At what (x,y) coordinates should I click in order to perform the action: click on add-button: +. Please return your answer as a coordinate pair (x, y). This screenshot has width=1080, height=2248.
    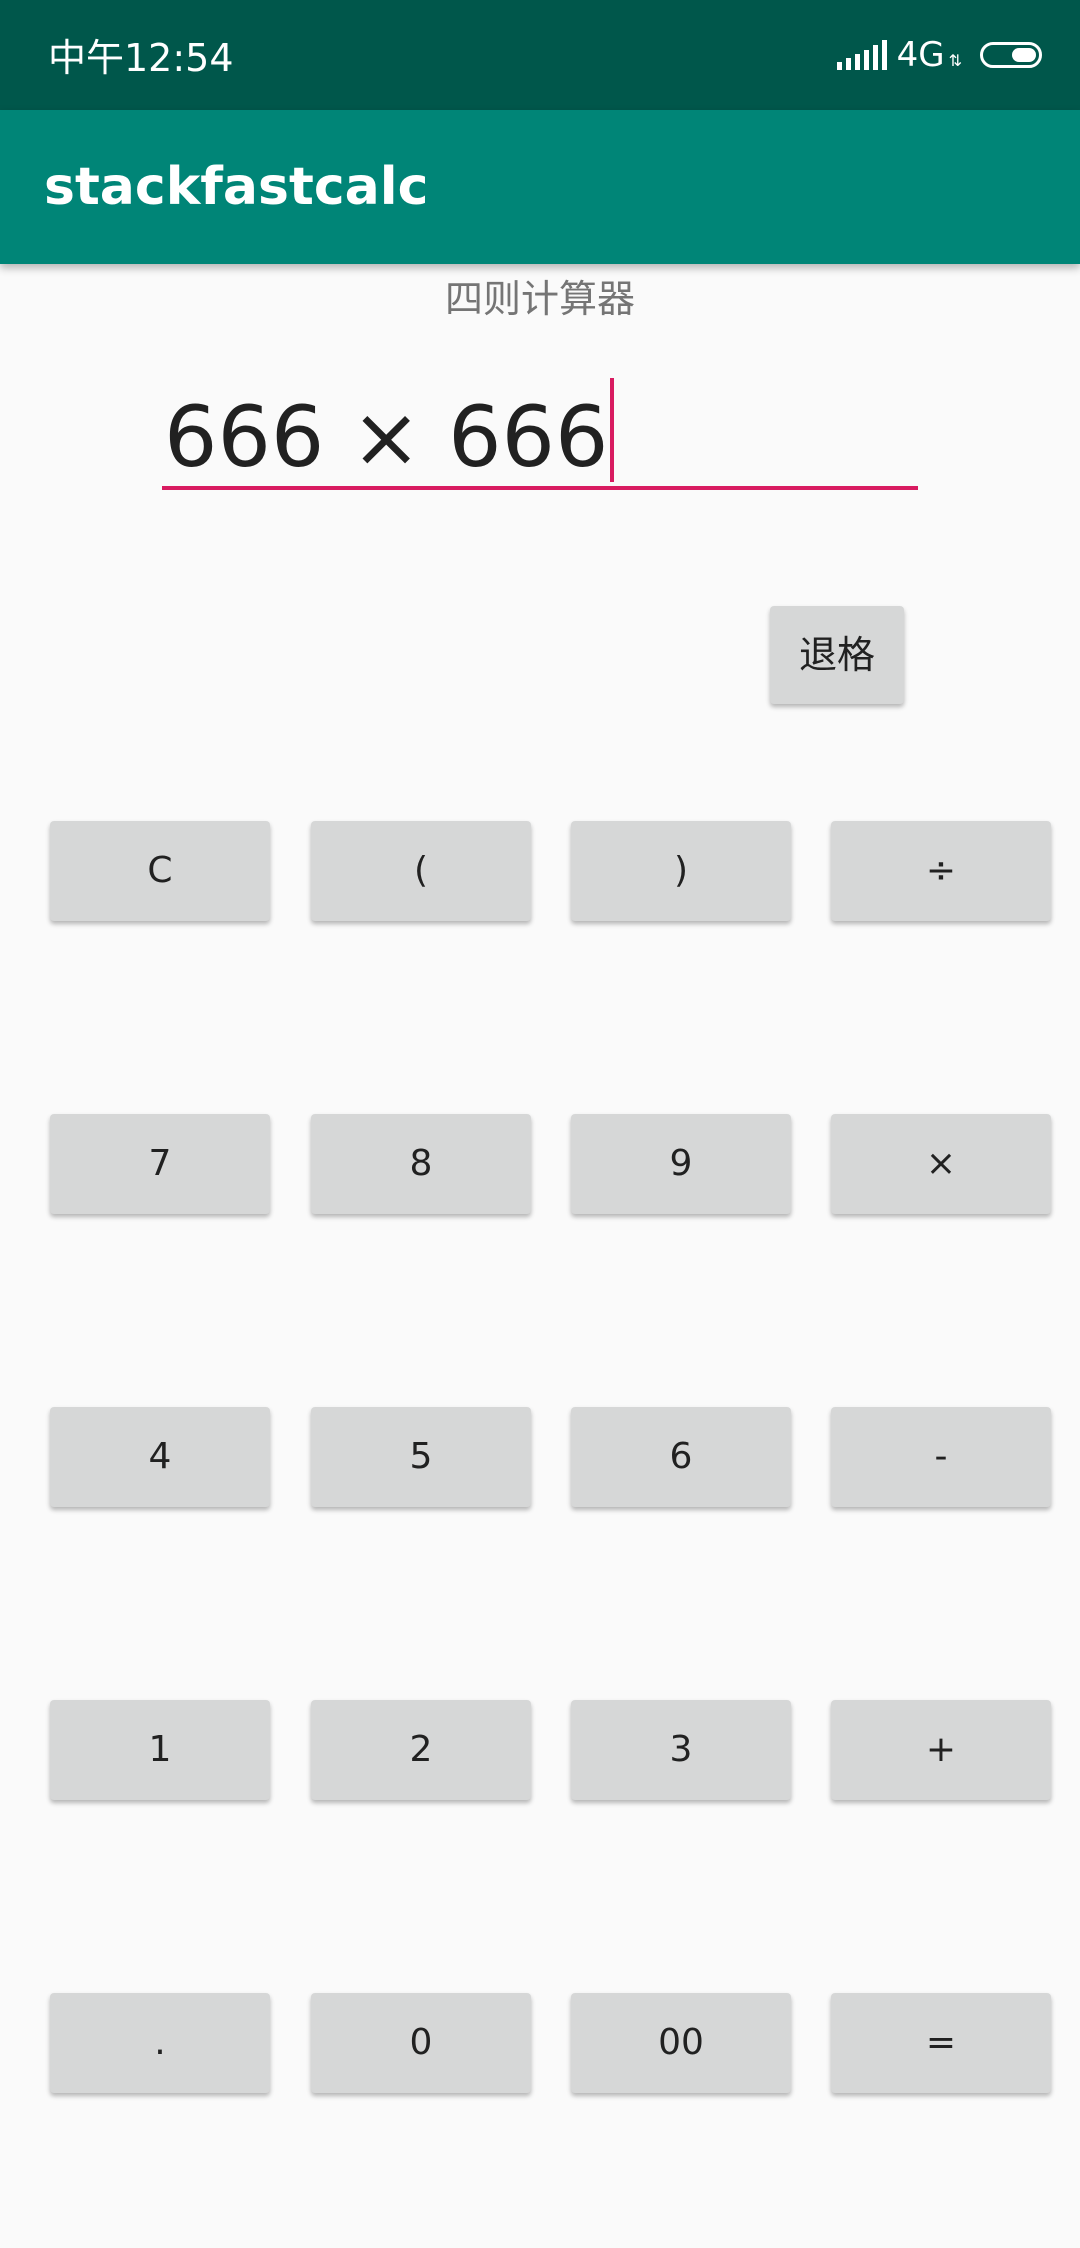
    Looking at the image, I should click on (941, 1750).